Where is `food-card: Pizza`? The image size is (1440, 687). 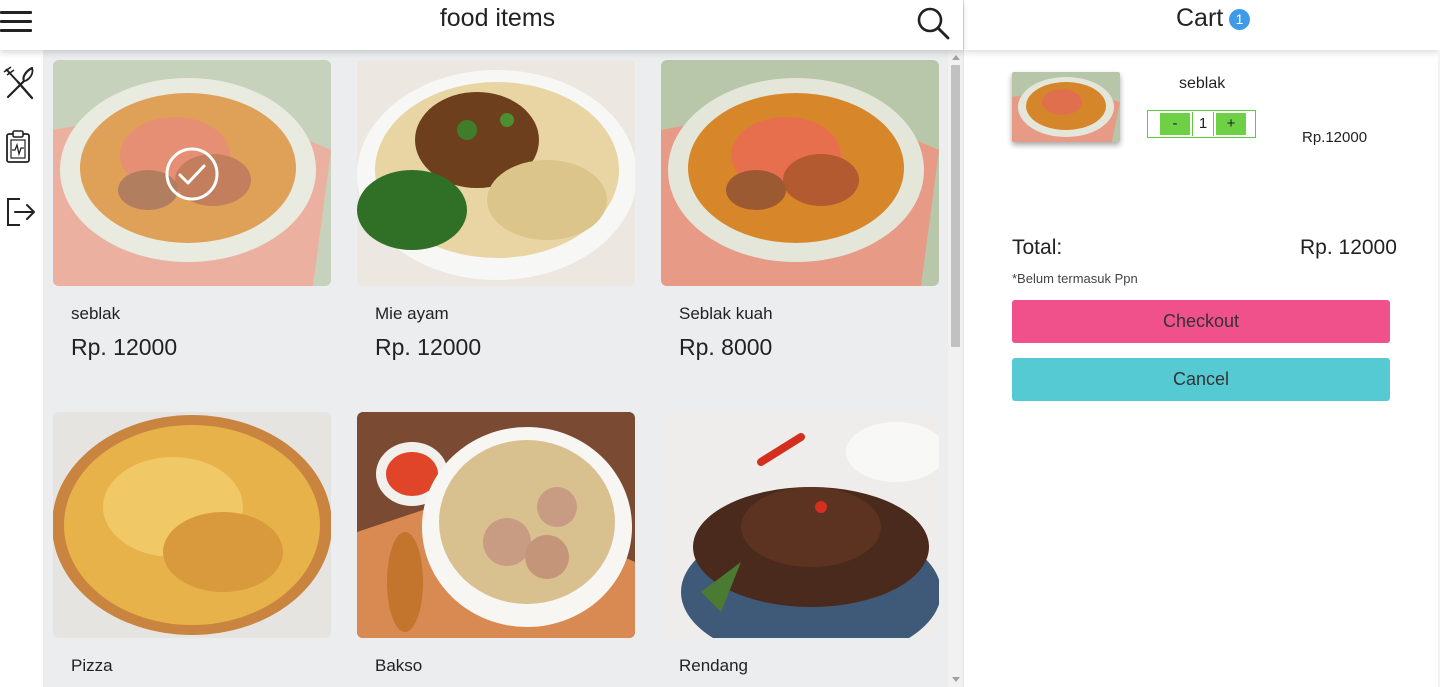
food-card: Pizza is located at coordinates (192, 544).